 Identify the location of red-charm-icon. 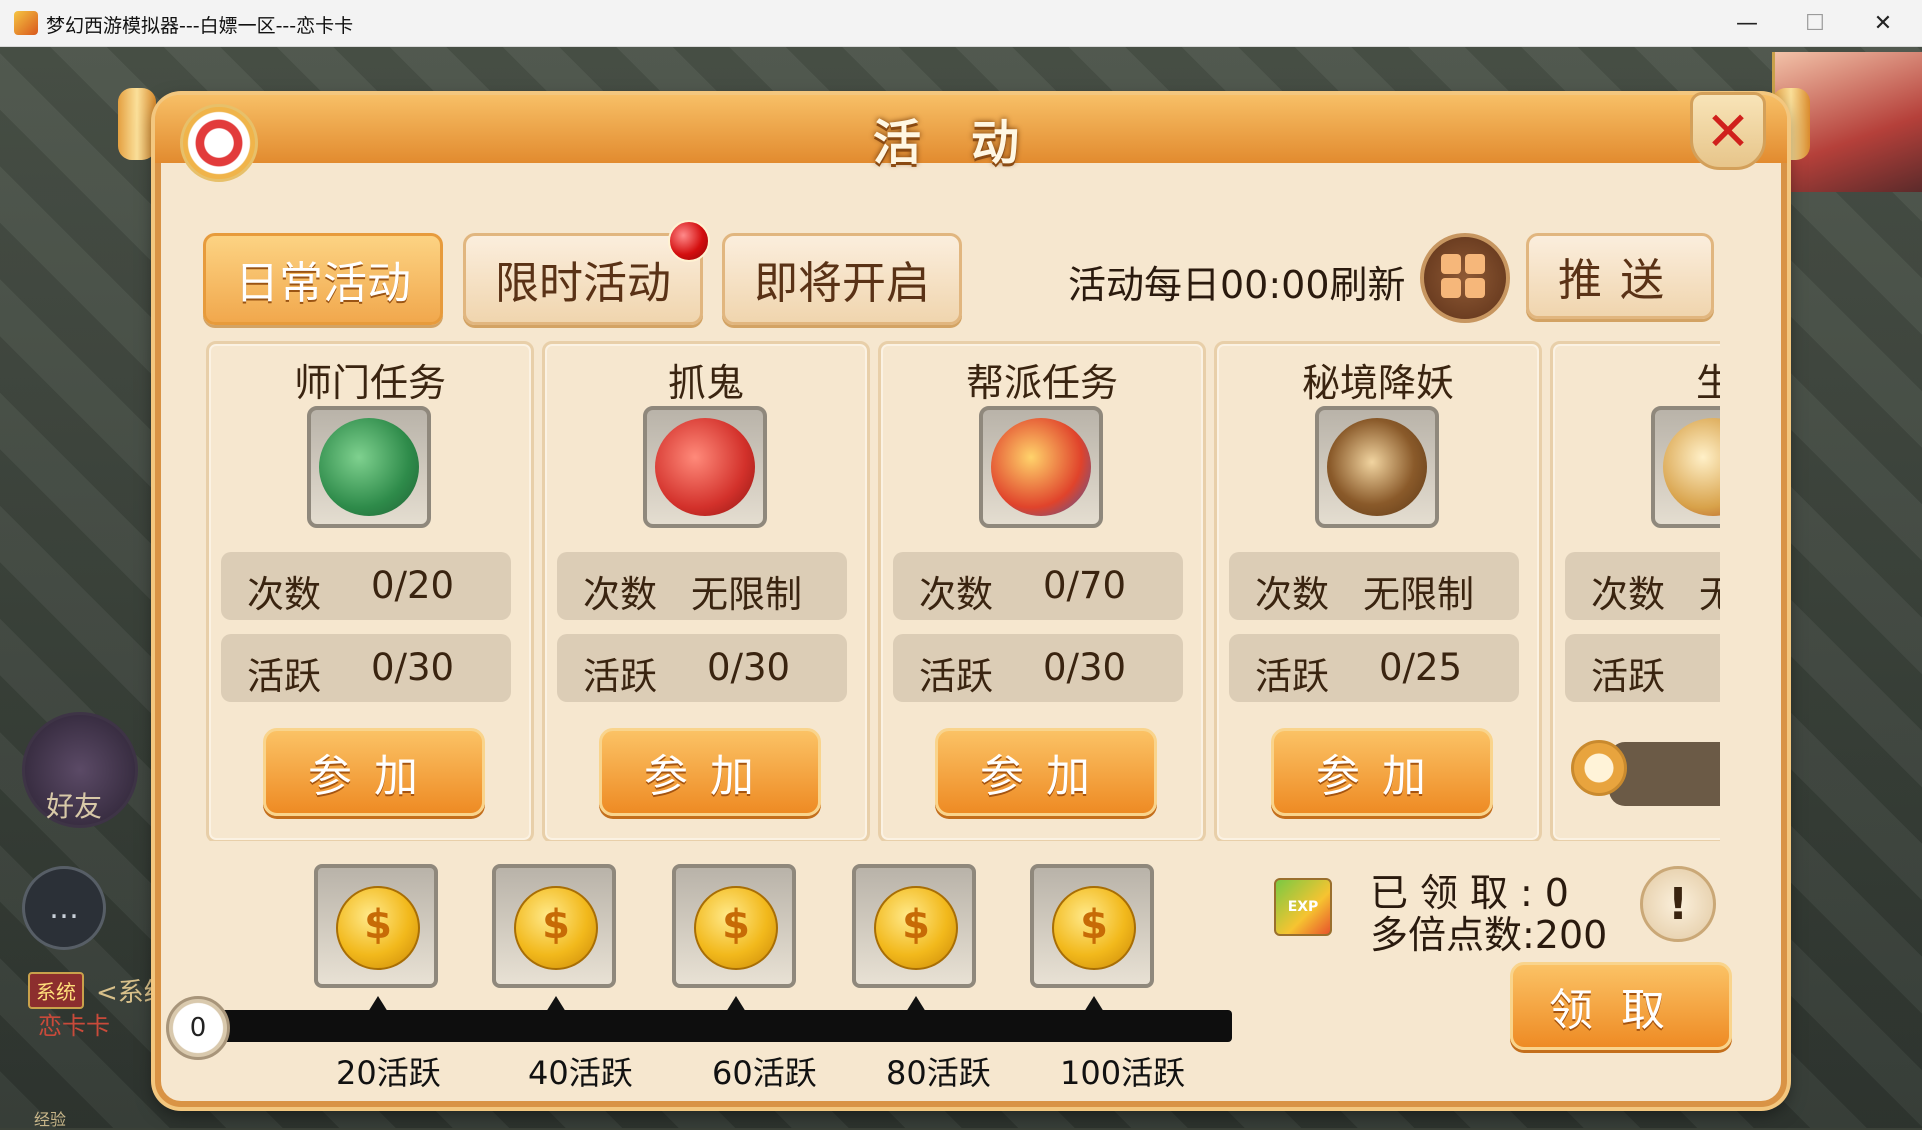
(705, 467).